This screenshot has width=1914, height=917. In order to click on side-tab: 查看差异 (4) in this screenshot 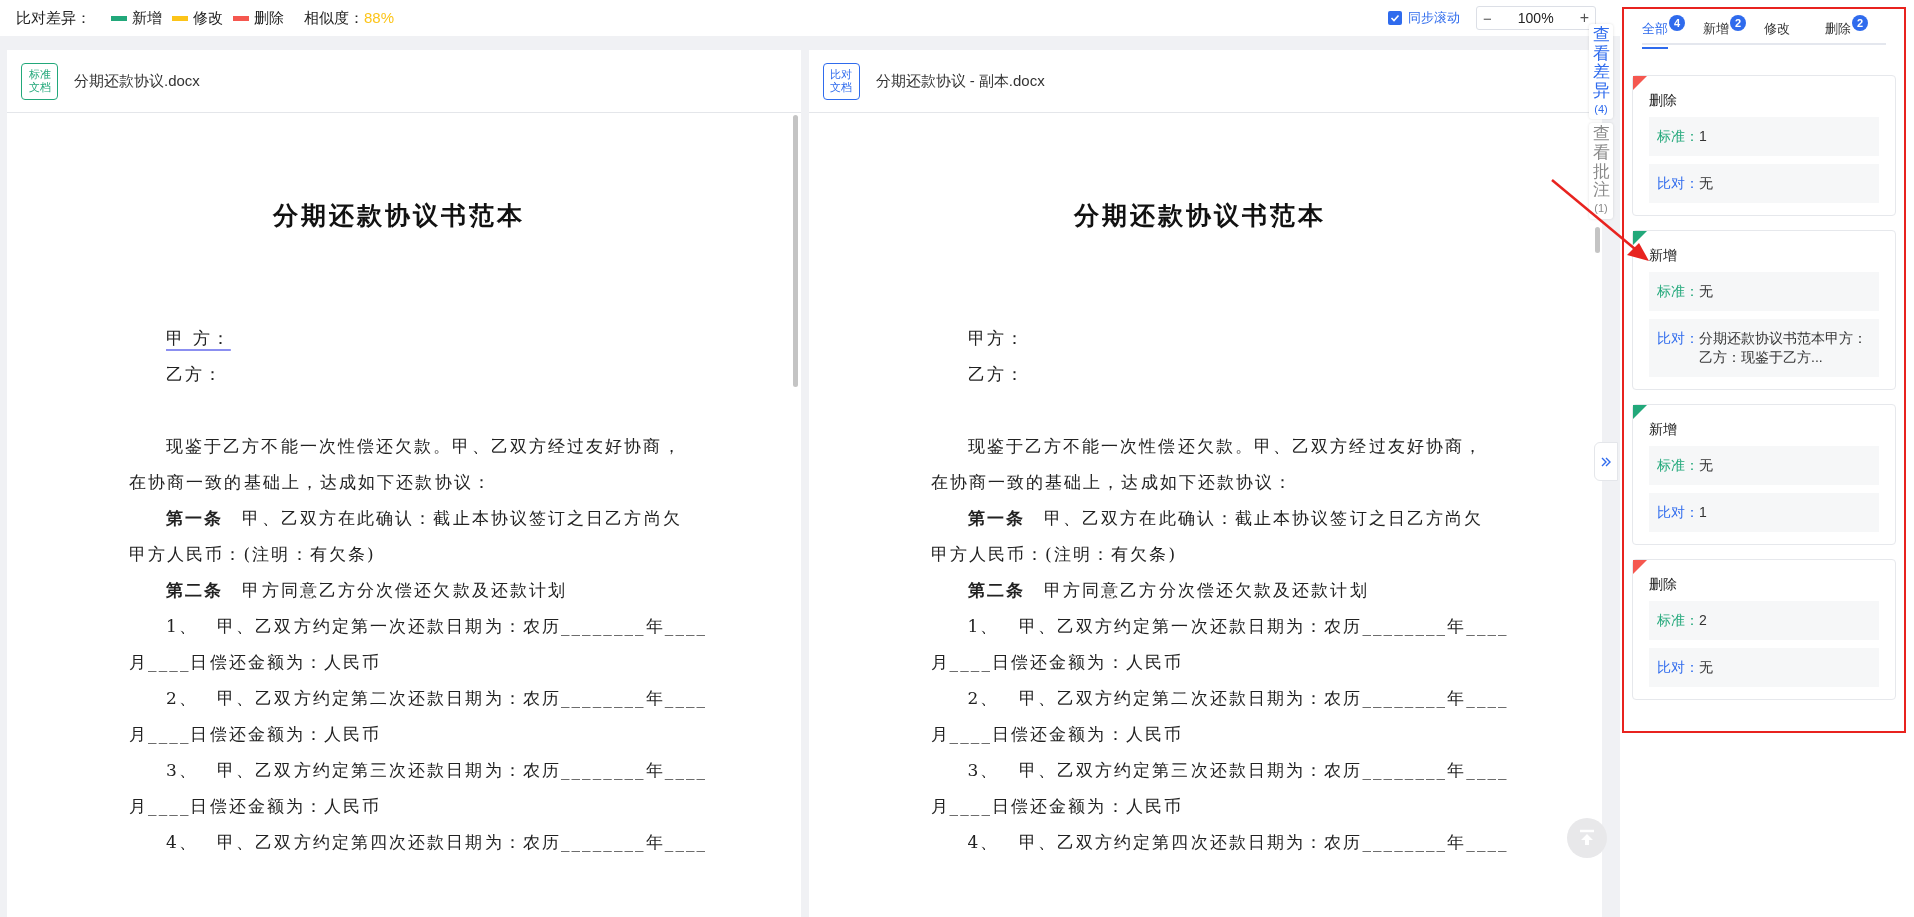, I will do `click(1601, 72)`.